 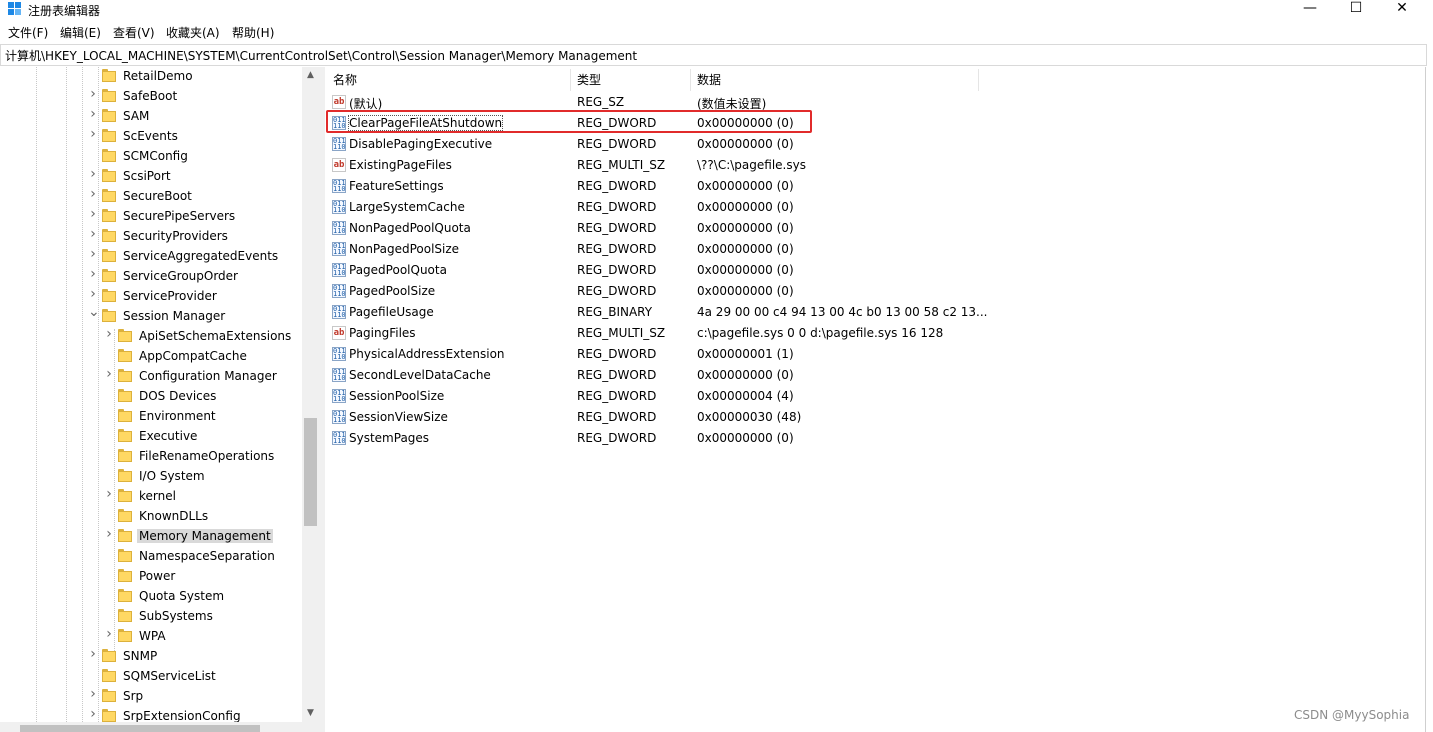 What do you see at coordinates (178, 396) in the screenshot?
I see `tree-item-label: DOS Devices` at bounding box center [178, 396].